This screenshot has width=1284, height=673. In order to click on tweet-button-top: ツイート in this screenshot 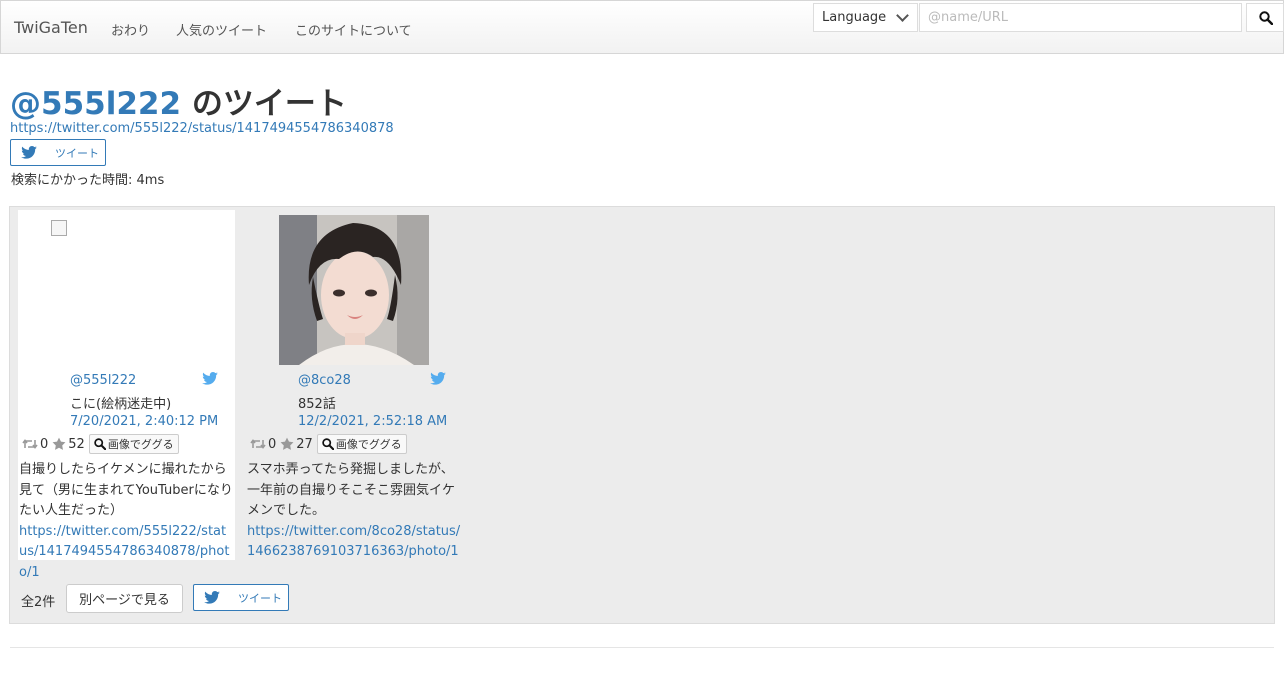, I will do `click(58, 152)`.